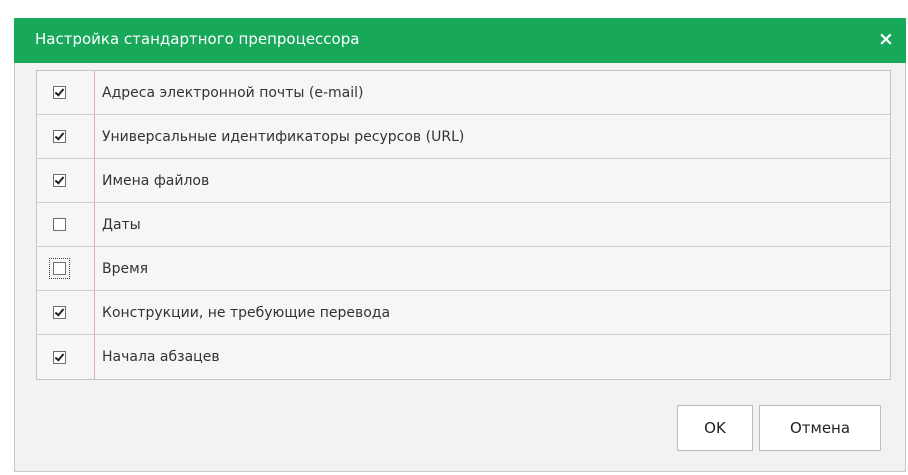 The width and height of the screenshot is (908, 475). I want to click on option-label: Имена файлов, so click(156, 180).